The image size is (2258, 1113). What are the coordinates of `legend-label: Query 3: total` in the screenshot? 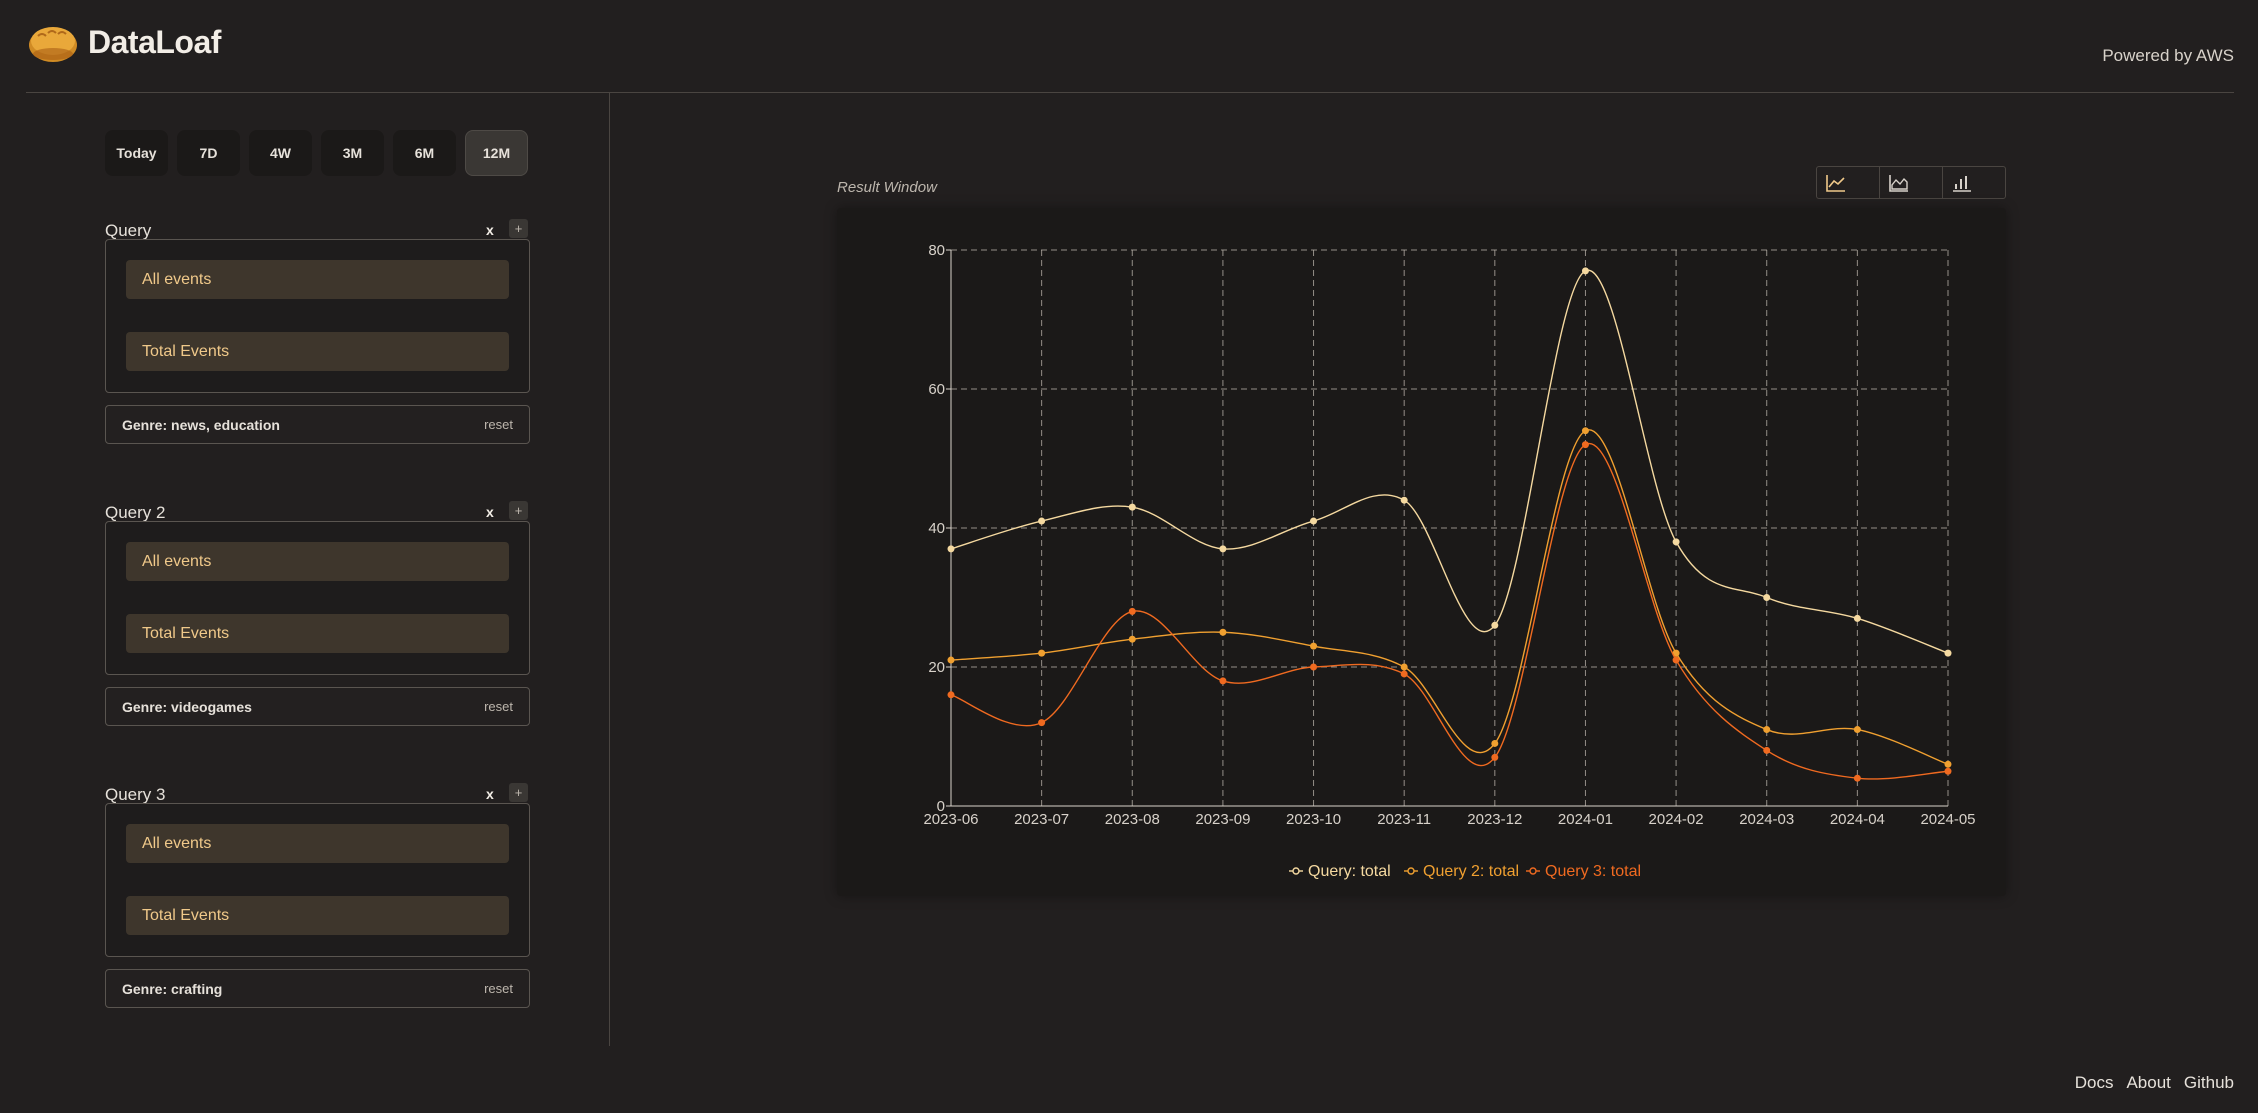 It's located at (1593, 871).